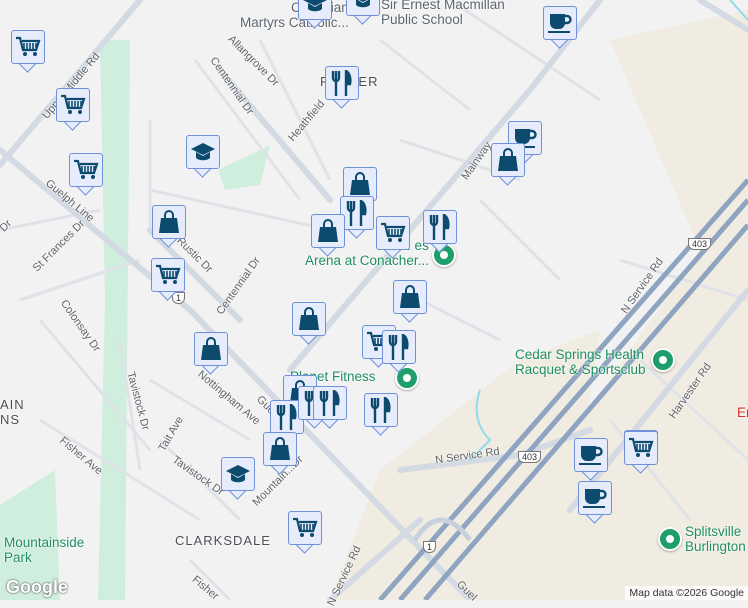 This screenshot has width=748, height=608. What do you see at coordinates (12, 404) in the screenshot?
I see `area-label-mountain-1: AIN` at bounding box center [12, 404].